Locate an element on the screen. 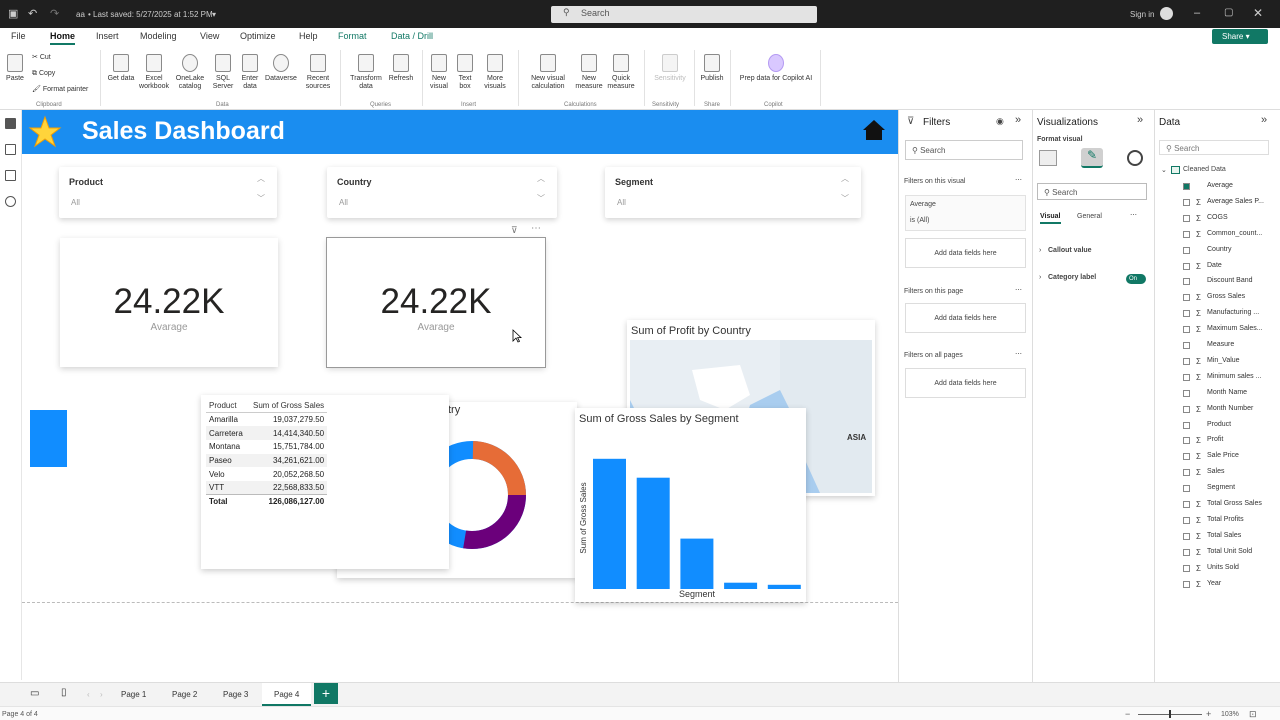  fit-to-page-icon: ⊡ is located at coordinates (1253, 714).